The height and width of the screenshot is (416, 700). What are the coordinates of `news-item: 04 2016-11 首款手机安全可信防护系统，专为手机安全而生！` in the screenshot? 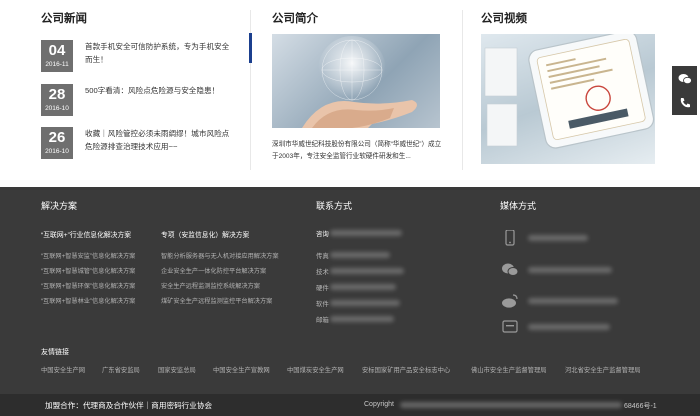 It's located at (141, 57).